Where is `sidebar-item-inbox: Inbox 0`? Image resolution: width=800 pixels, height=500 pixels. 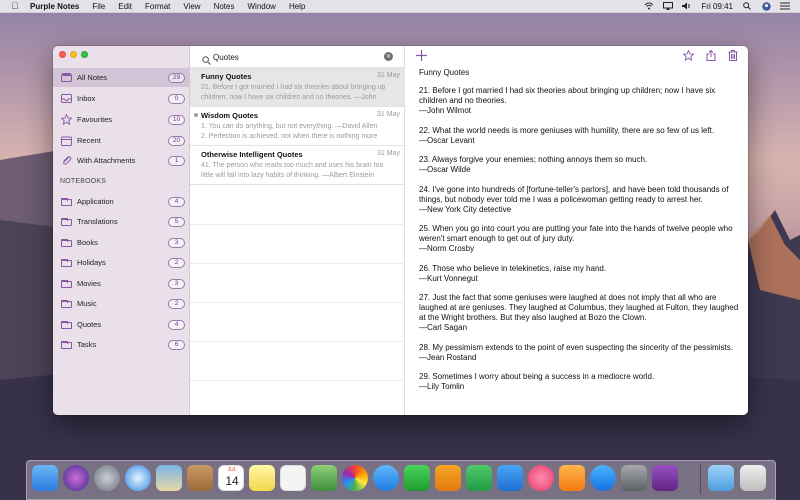
sidebar-item-inbox: Inbox 0 is located at coordinates (121, 98).